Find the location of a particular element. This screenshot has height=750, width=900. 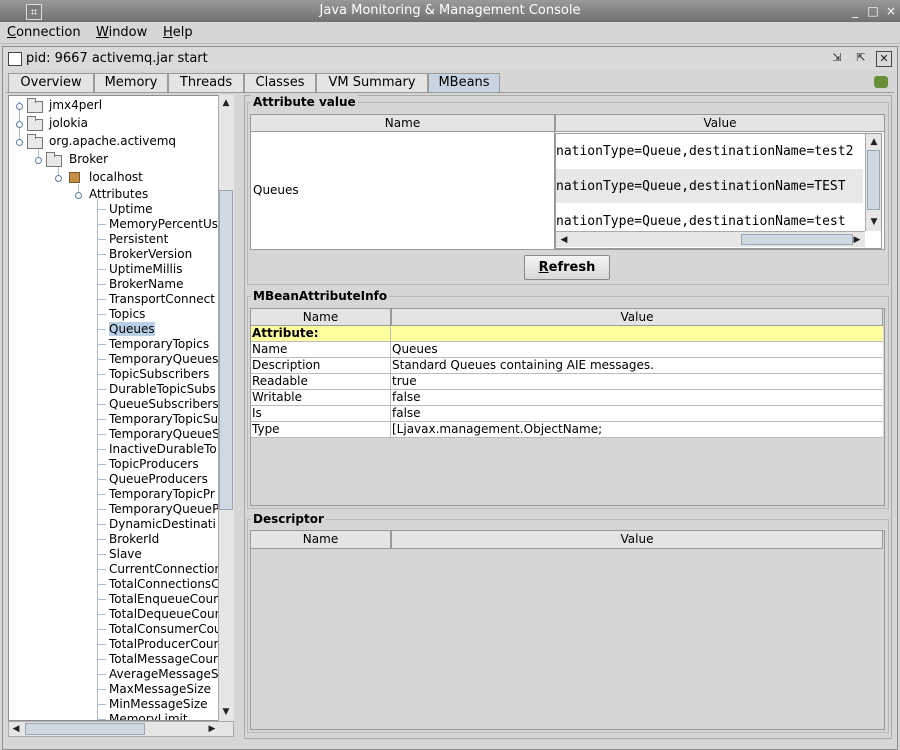

maximize-icon: □ is located at coordinates (873, 11).